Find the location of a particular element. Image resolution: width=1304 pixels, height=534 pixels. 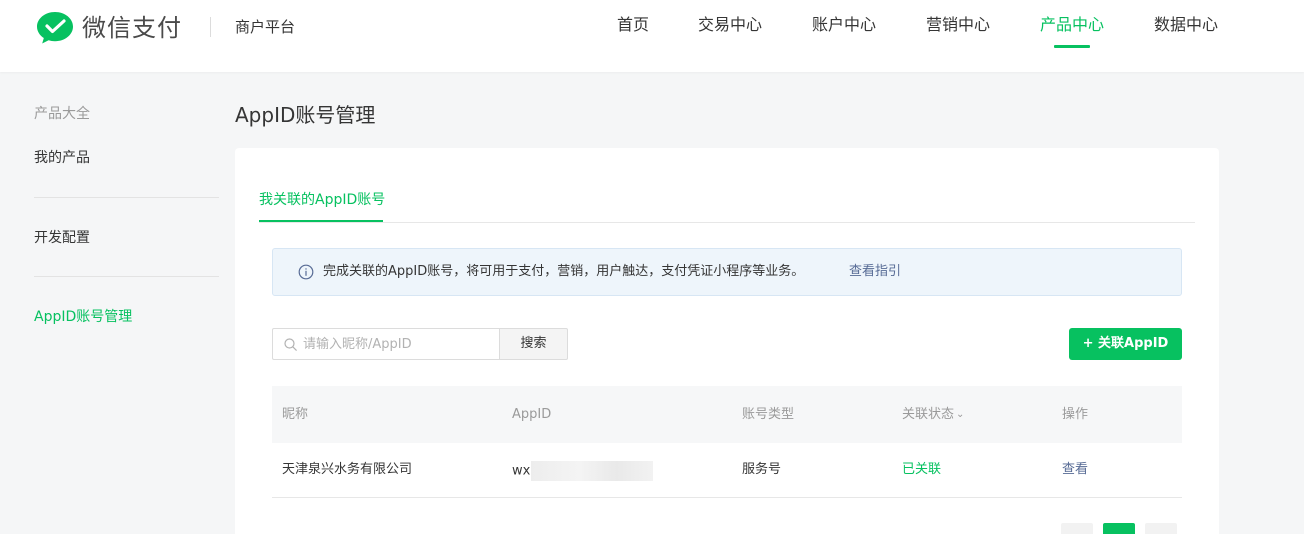

notice-text: 完成关联的AppID账号，将可用于支付，营销，用户触达，支付凭证小程序等业务。 is located at coordinates (564, 271).